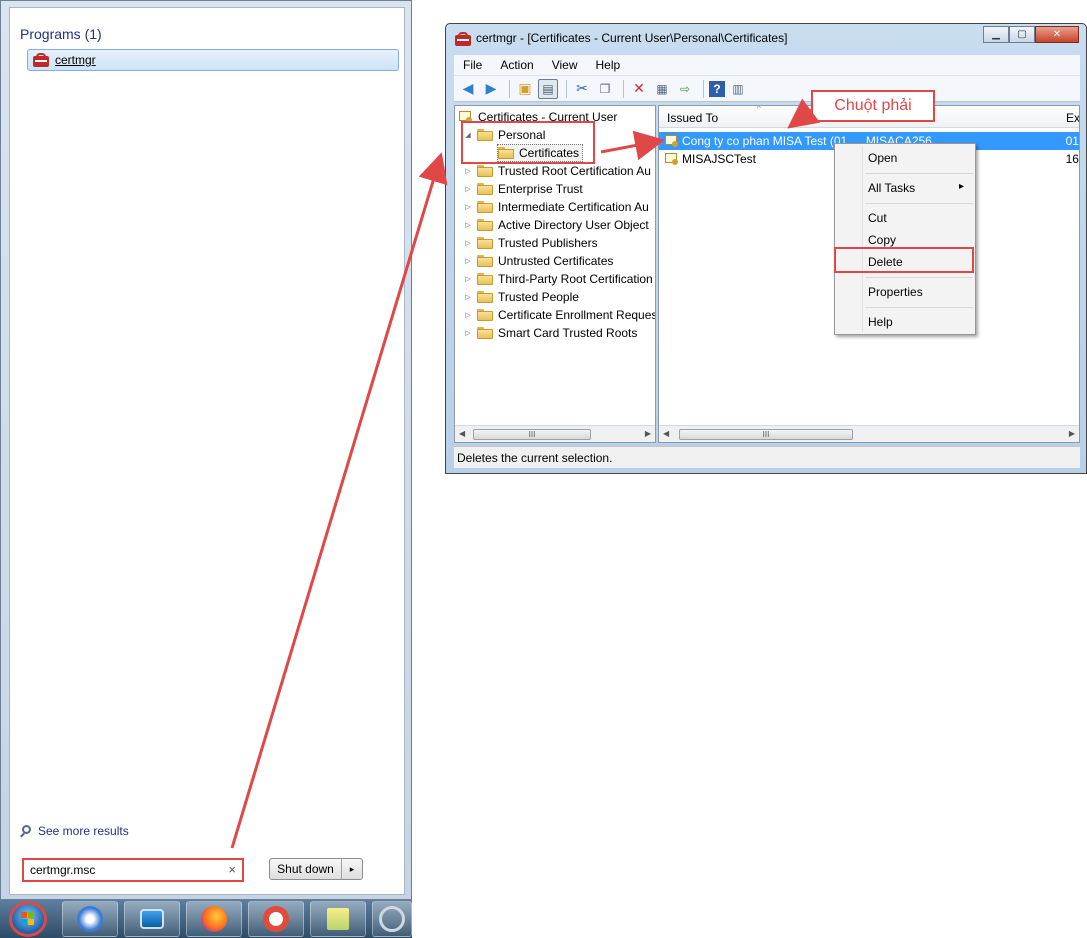 Image resolution: width=1087 pixels, height=938 pixels. I want to click on taskbar-app-headset, so click(392, 919).